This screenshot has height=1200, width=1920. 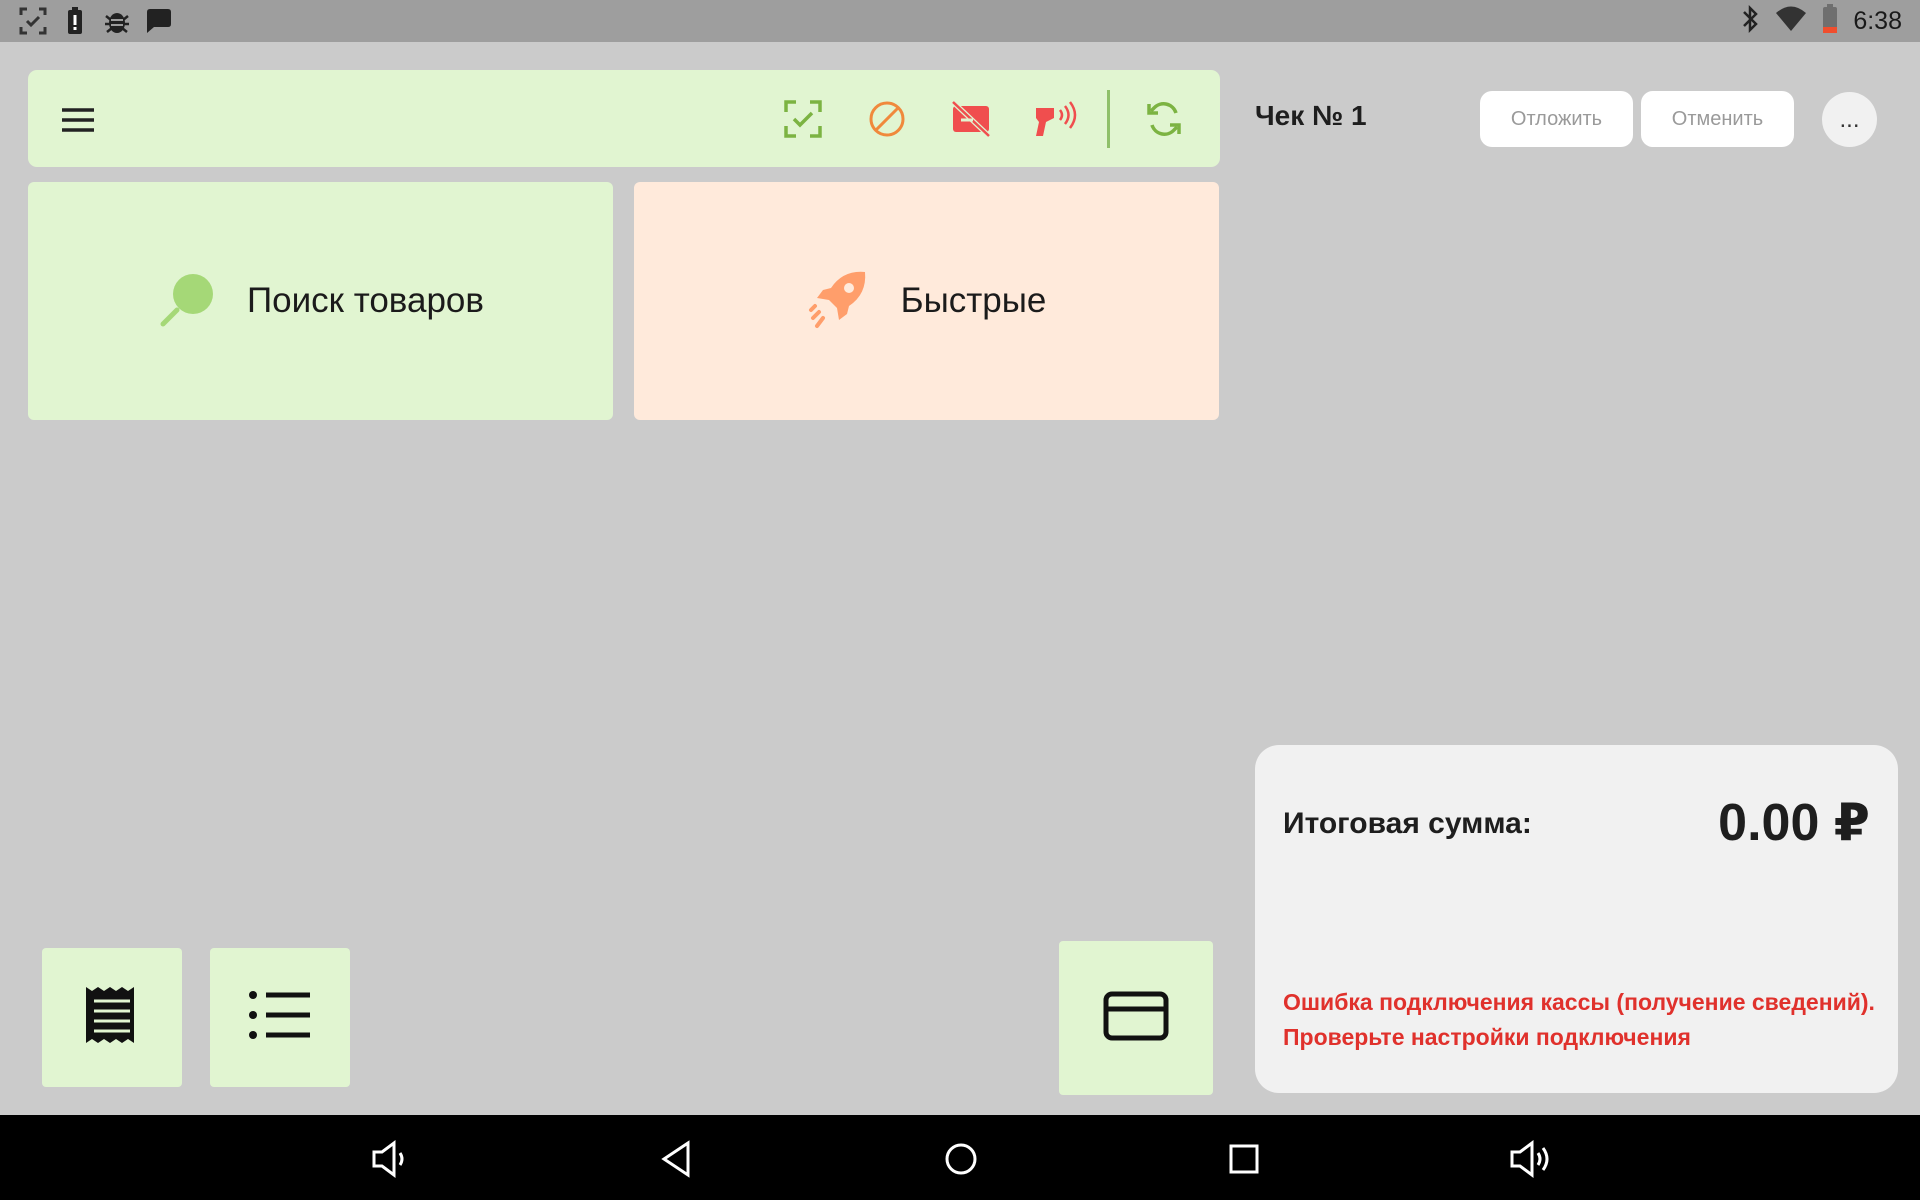 I want to click on search-icon, so click(x=188, y=301).